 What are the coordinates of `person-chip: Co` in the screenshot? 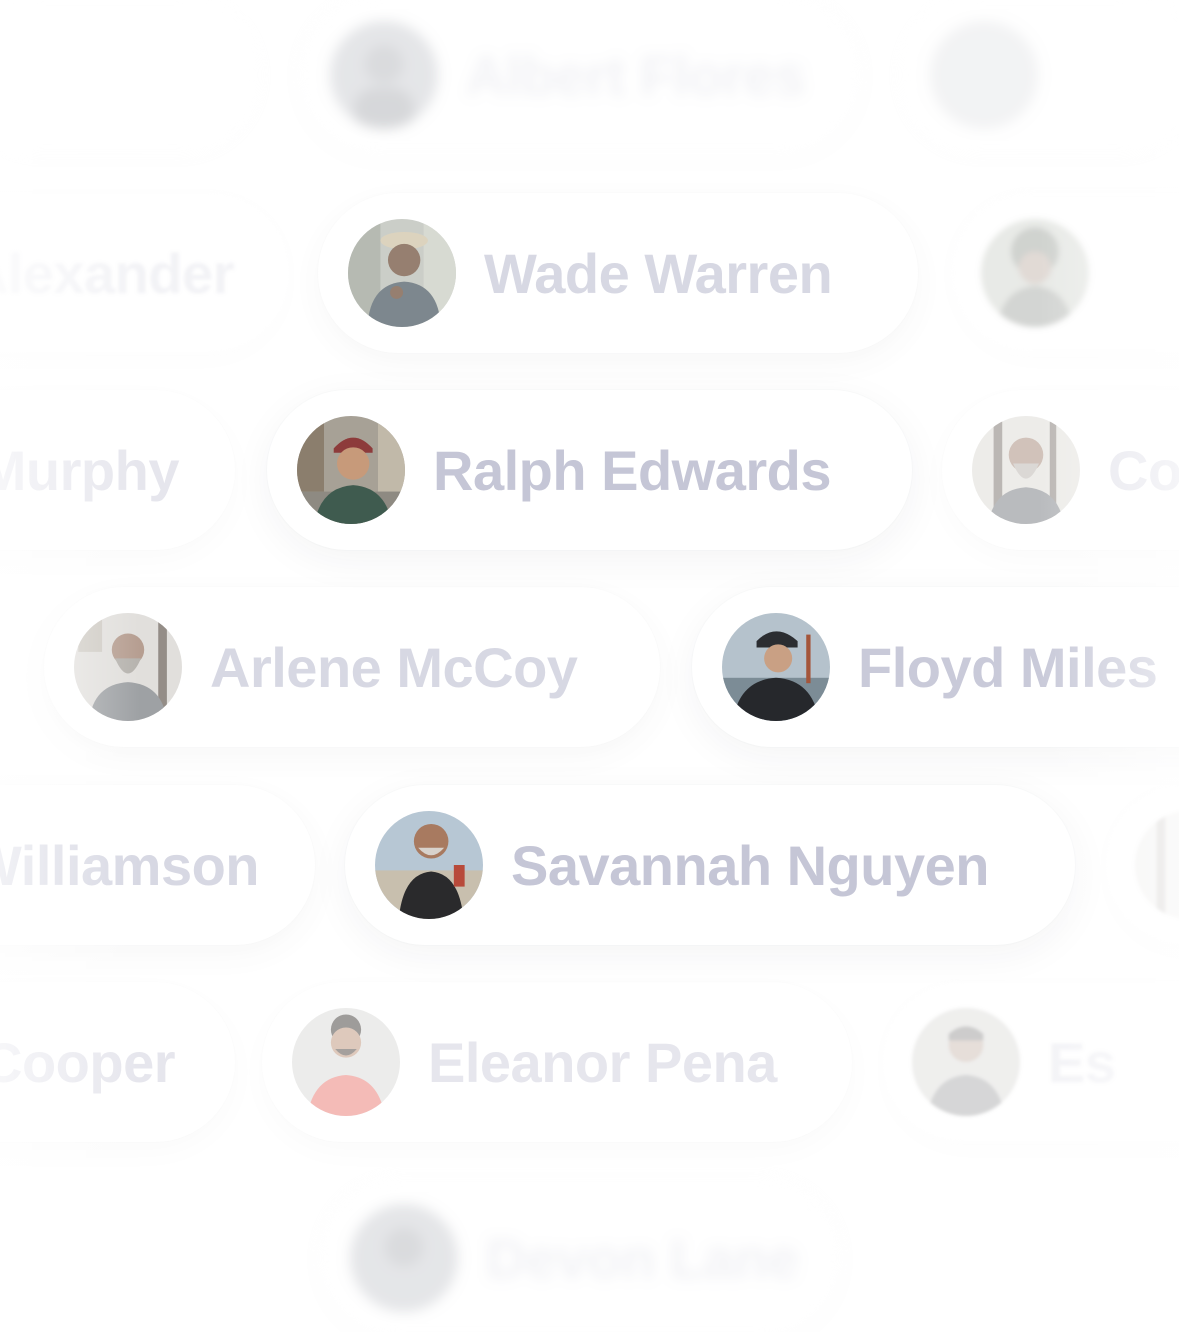 It's located at (1060, 470).